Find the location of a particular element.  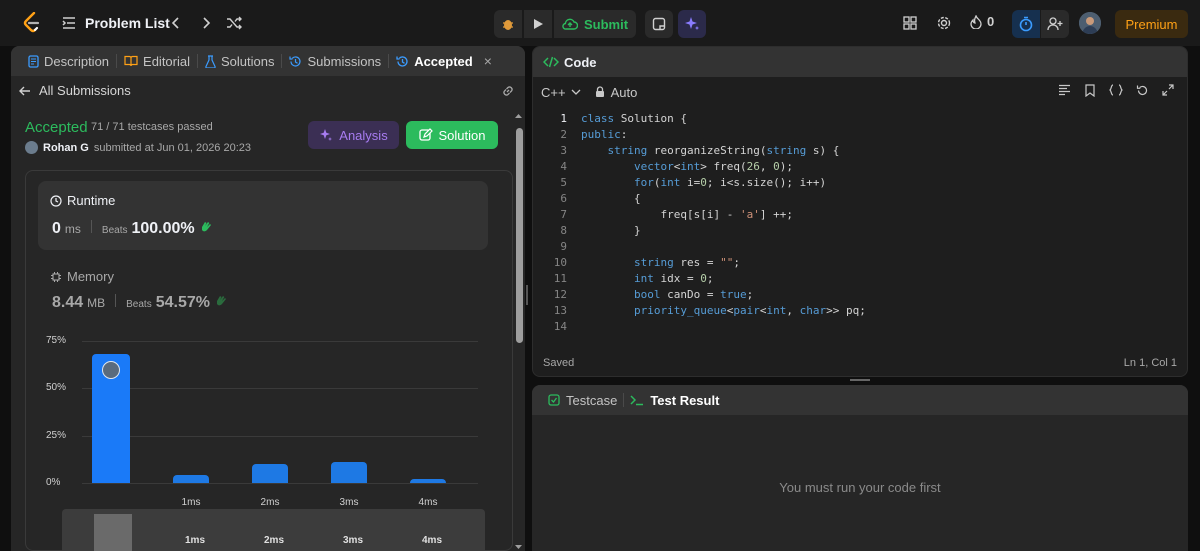

code-text: bool canDo = true; is located at coordinates (660, 295).